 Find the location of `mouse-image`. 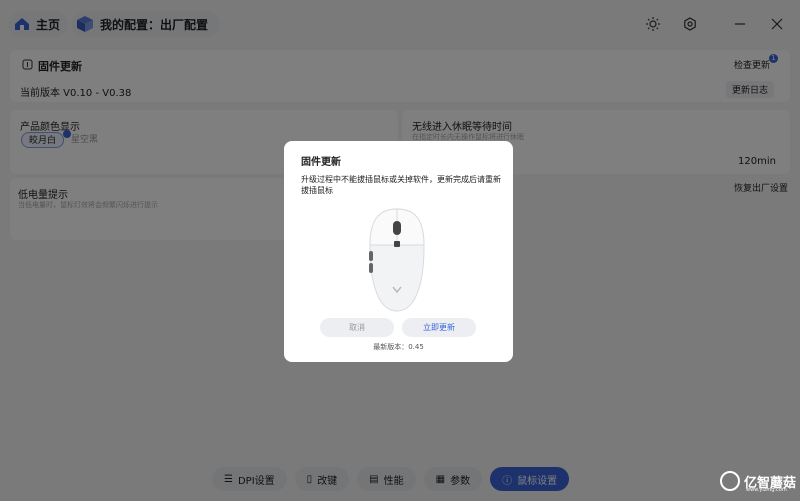

mouse-image is located at coordinates (397, 260).